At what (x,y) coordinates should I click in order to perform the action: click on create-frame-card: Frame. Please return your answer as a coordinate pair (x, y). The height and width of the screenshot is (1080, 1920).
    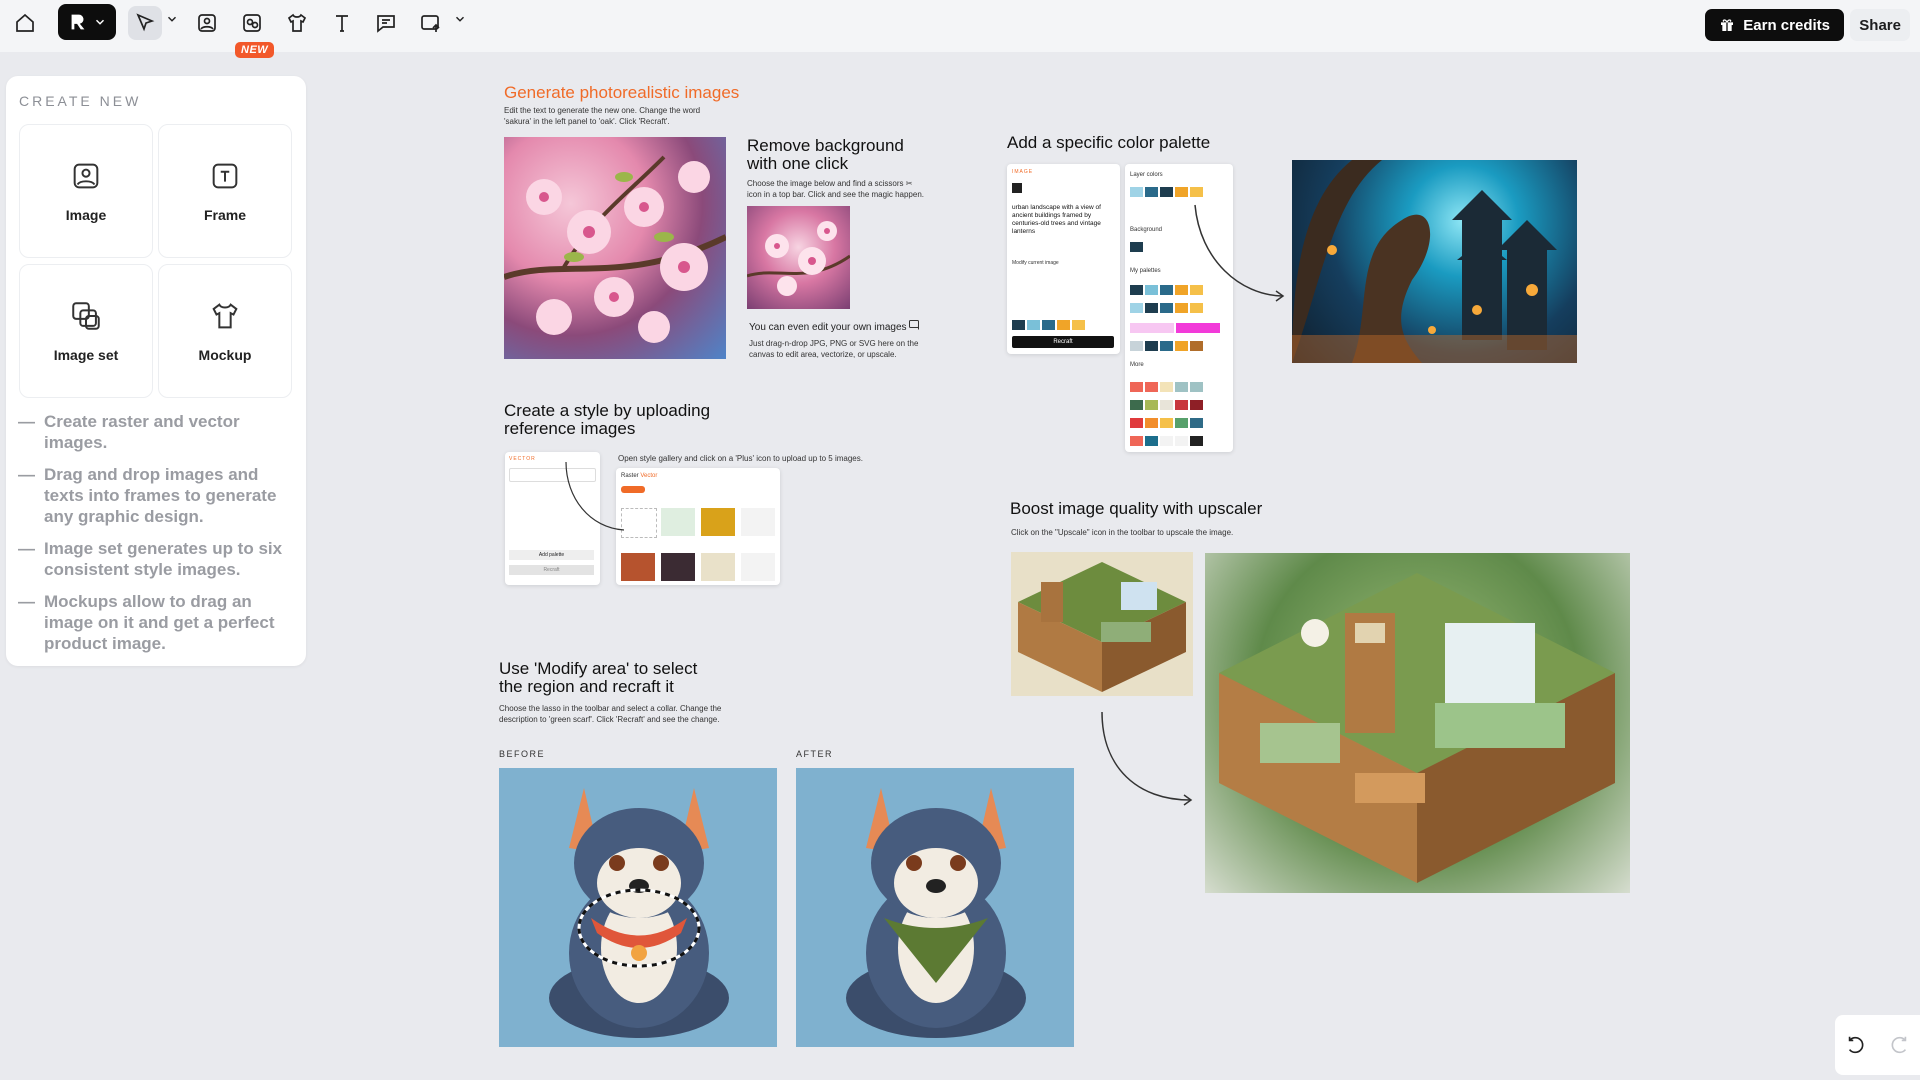
    Looking at the image, I should click on (225, 191).